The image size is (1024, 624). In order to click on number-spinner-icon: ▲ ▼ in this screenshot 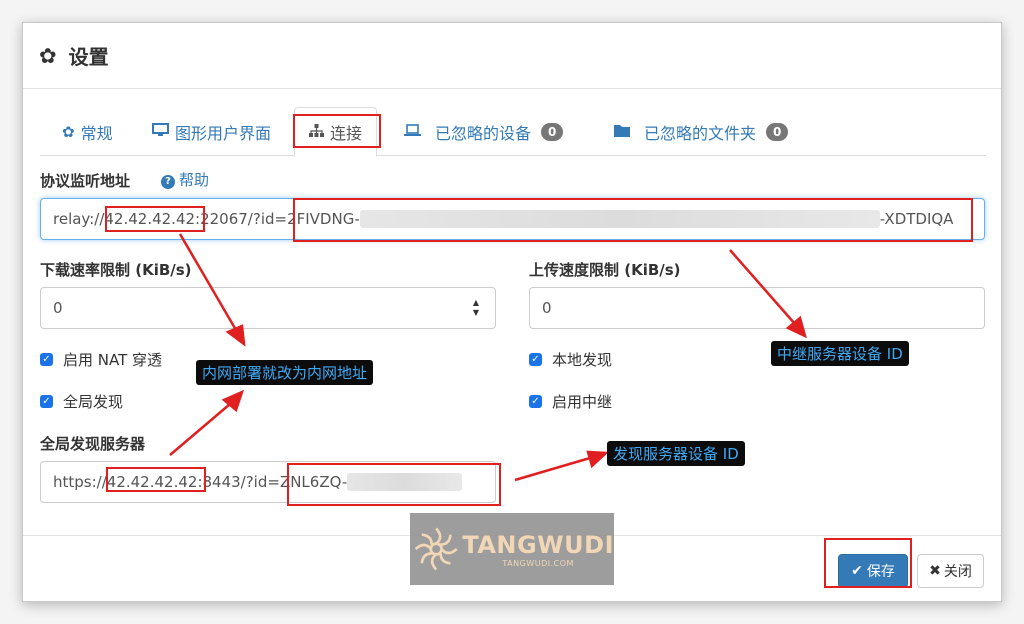, I will do `click(476, 308)`.